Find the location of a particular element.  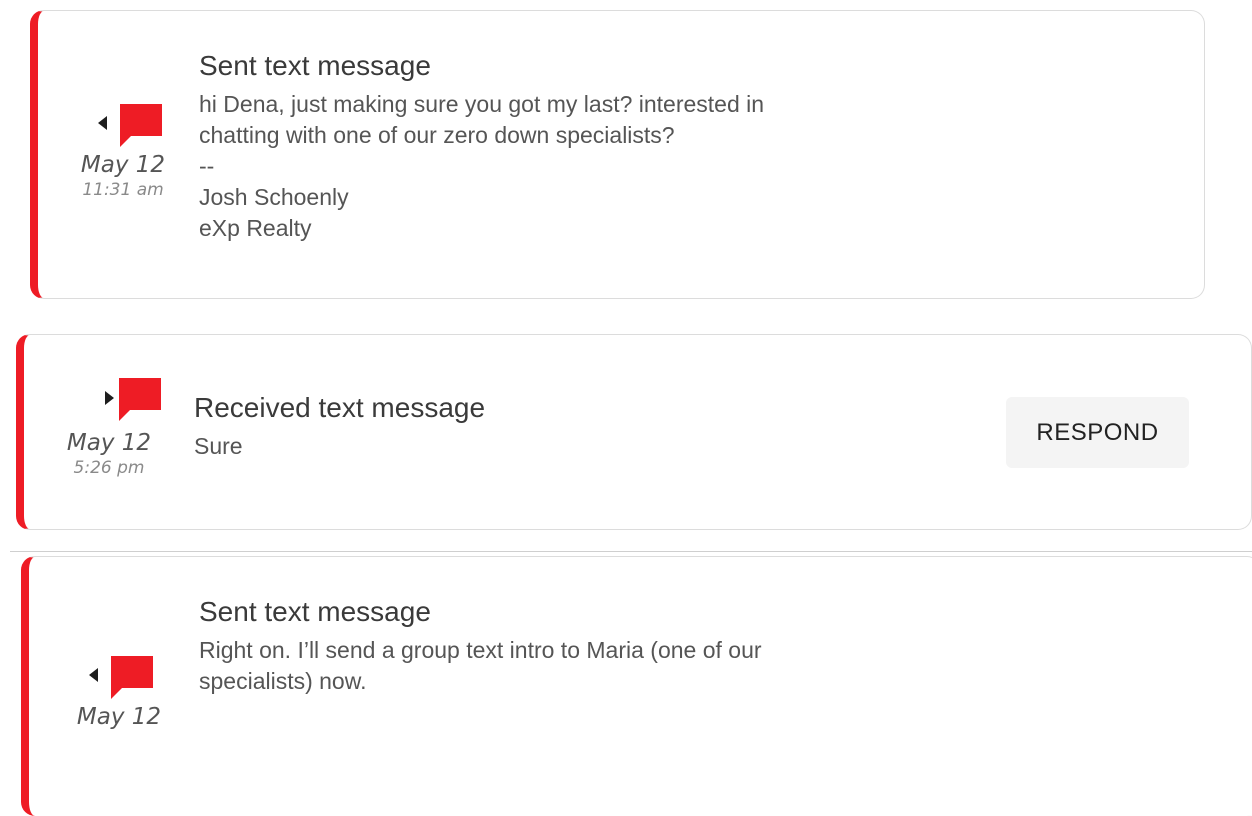

message-meta: May 12 is located at coordinates (119, 691).